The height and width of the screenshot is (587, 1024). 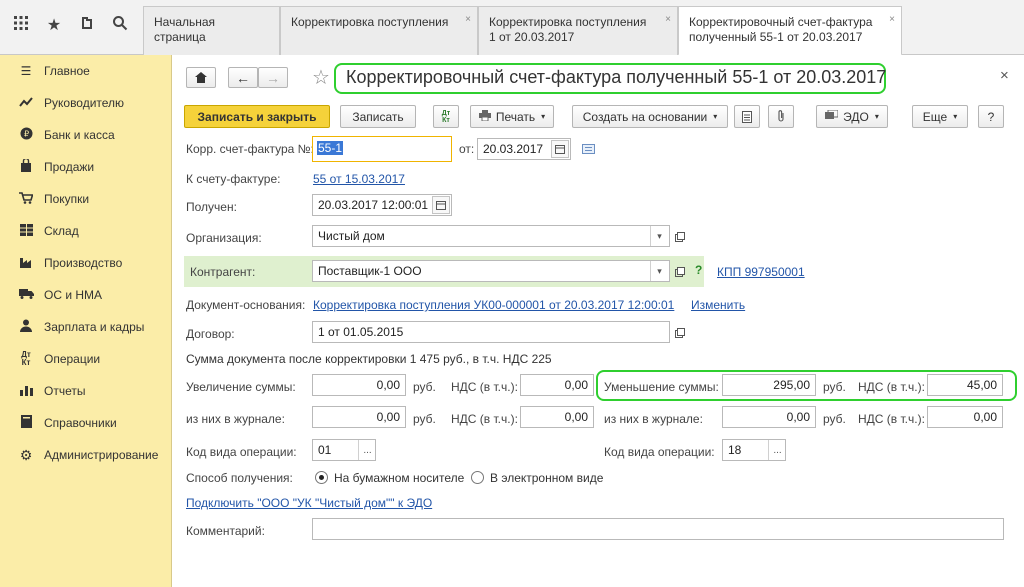 What do you see at coordinates (359, 417) in the screenshot?
I see `inc-journal-amount-input: 0,00` at bounding box center [359, 417].